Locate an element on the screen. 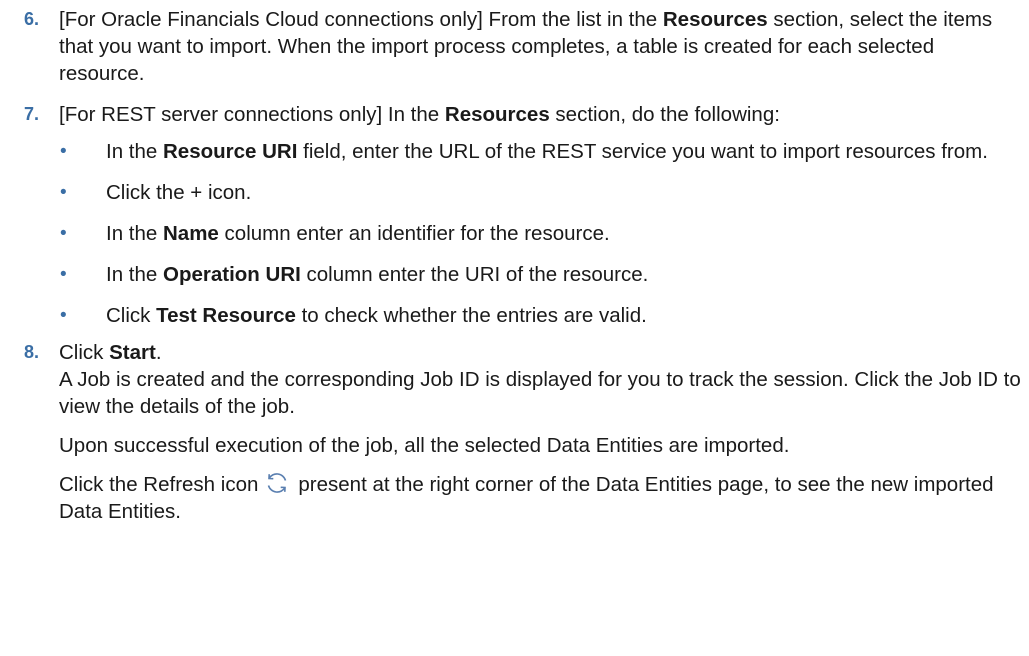  ui-term: Resource URI is located at coordinates (230, 151).